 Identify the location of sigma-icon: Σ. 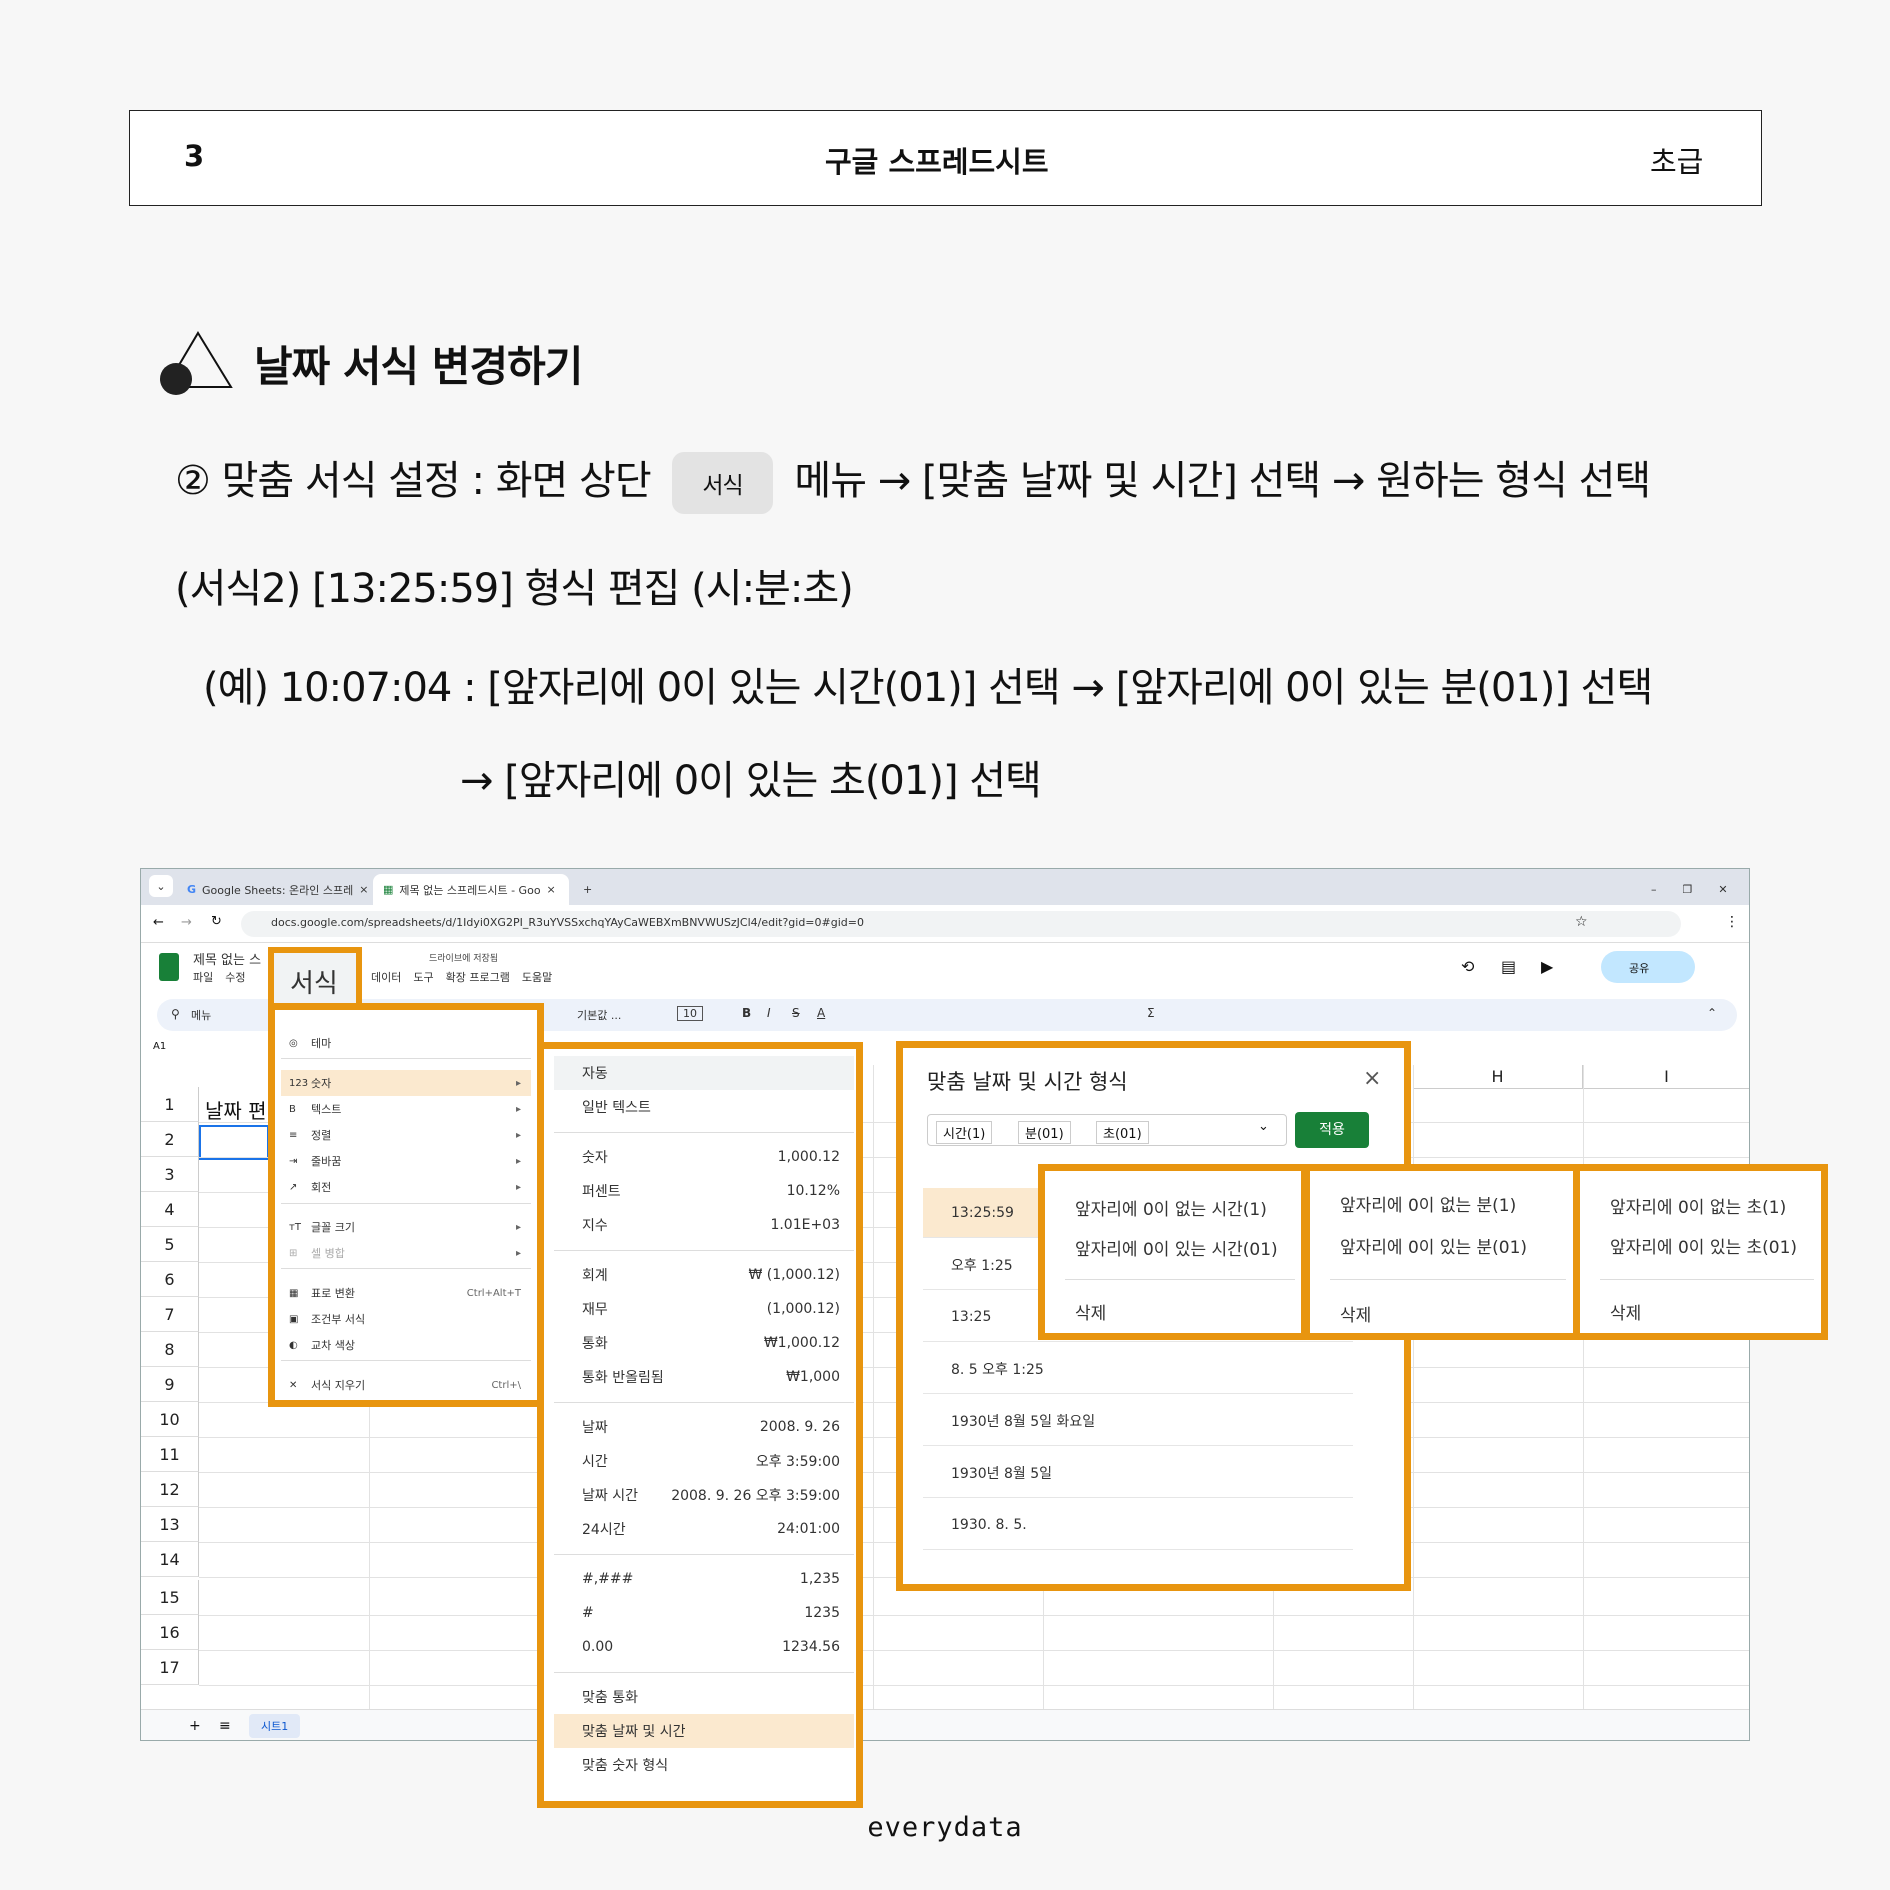
(1151, 1013).